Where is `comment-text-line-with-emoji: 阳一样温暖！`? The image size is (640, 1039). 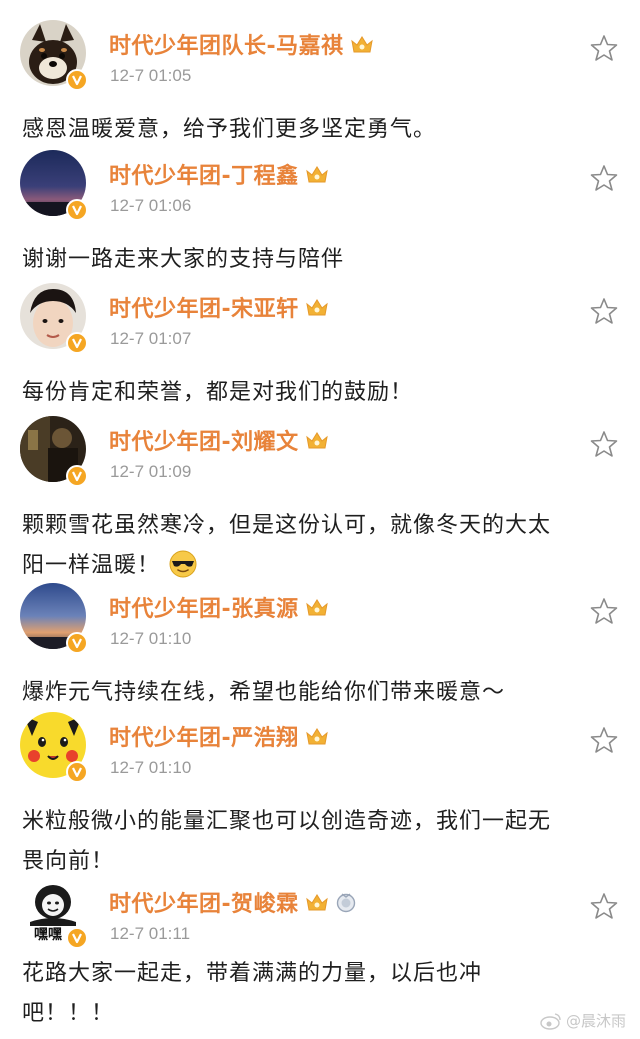 comment-text-line-with-emoji: 阳一样温暖！ is located at coordinates (317, 566).